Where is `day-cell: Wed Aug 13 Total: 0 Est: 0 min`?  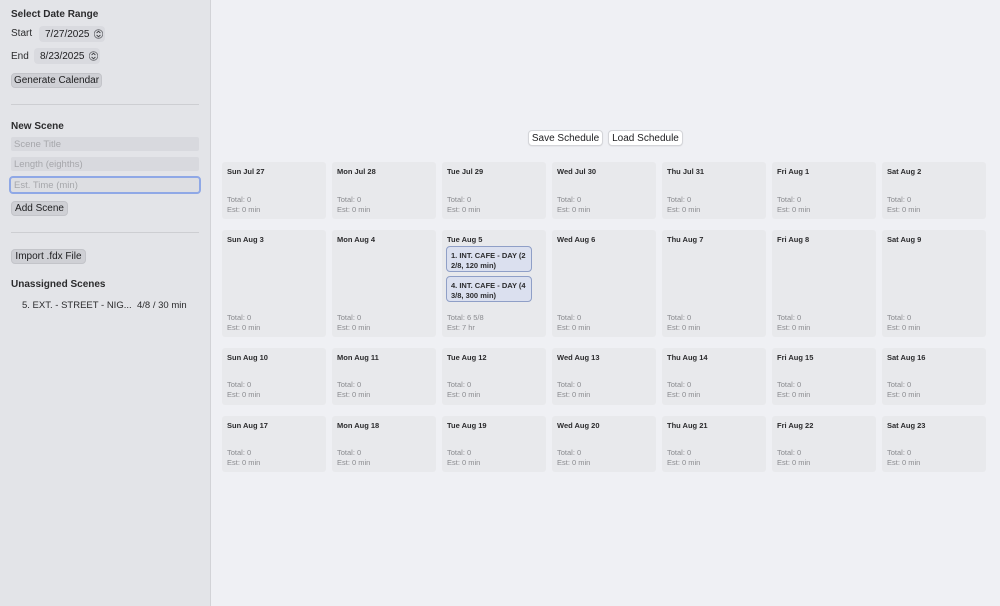 day-cell: Wed Aug 13 Total: 0 Est: 0 min is located at coordinates (604, 376).